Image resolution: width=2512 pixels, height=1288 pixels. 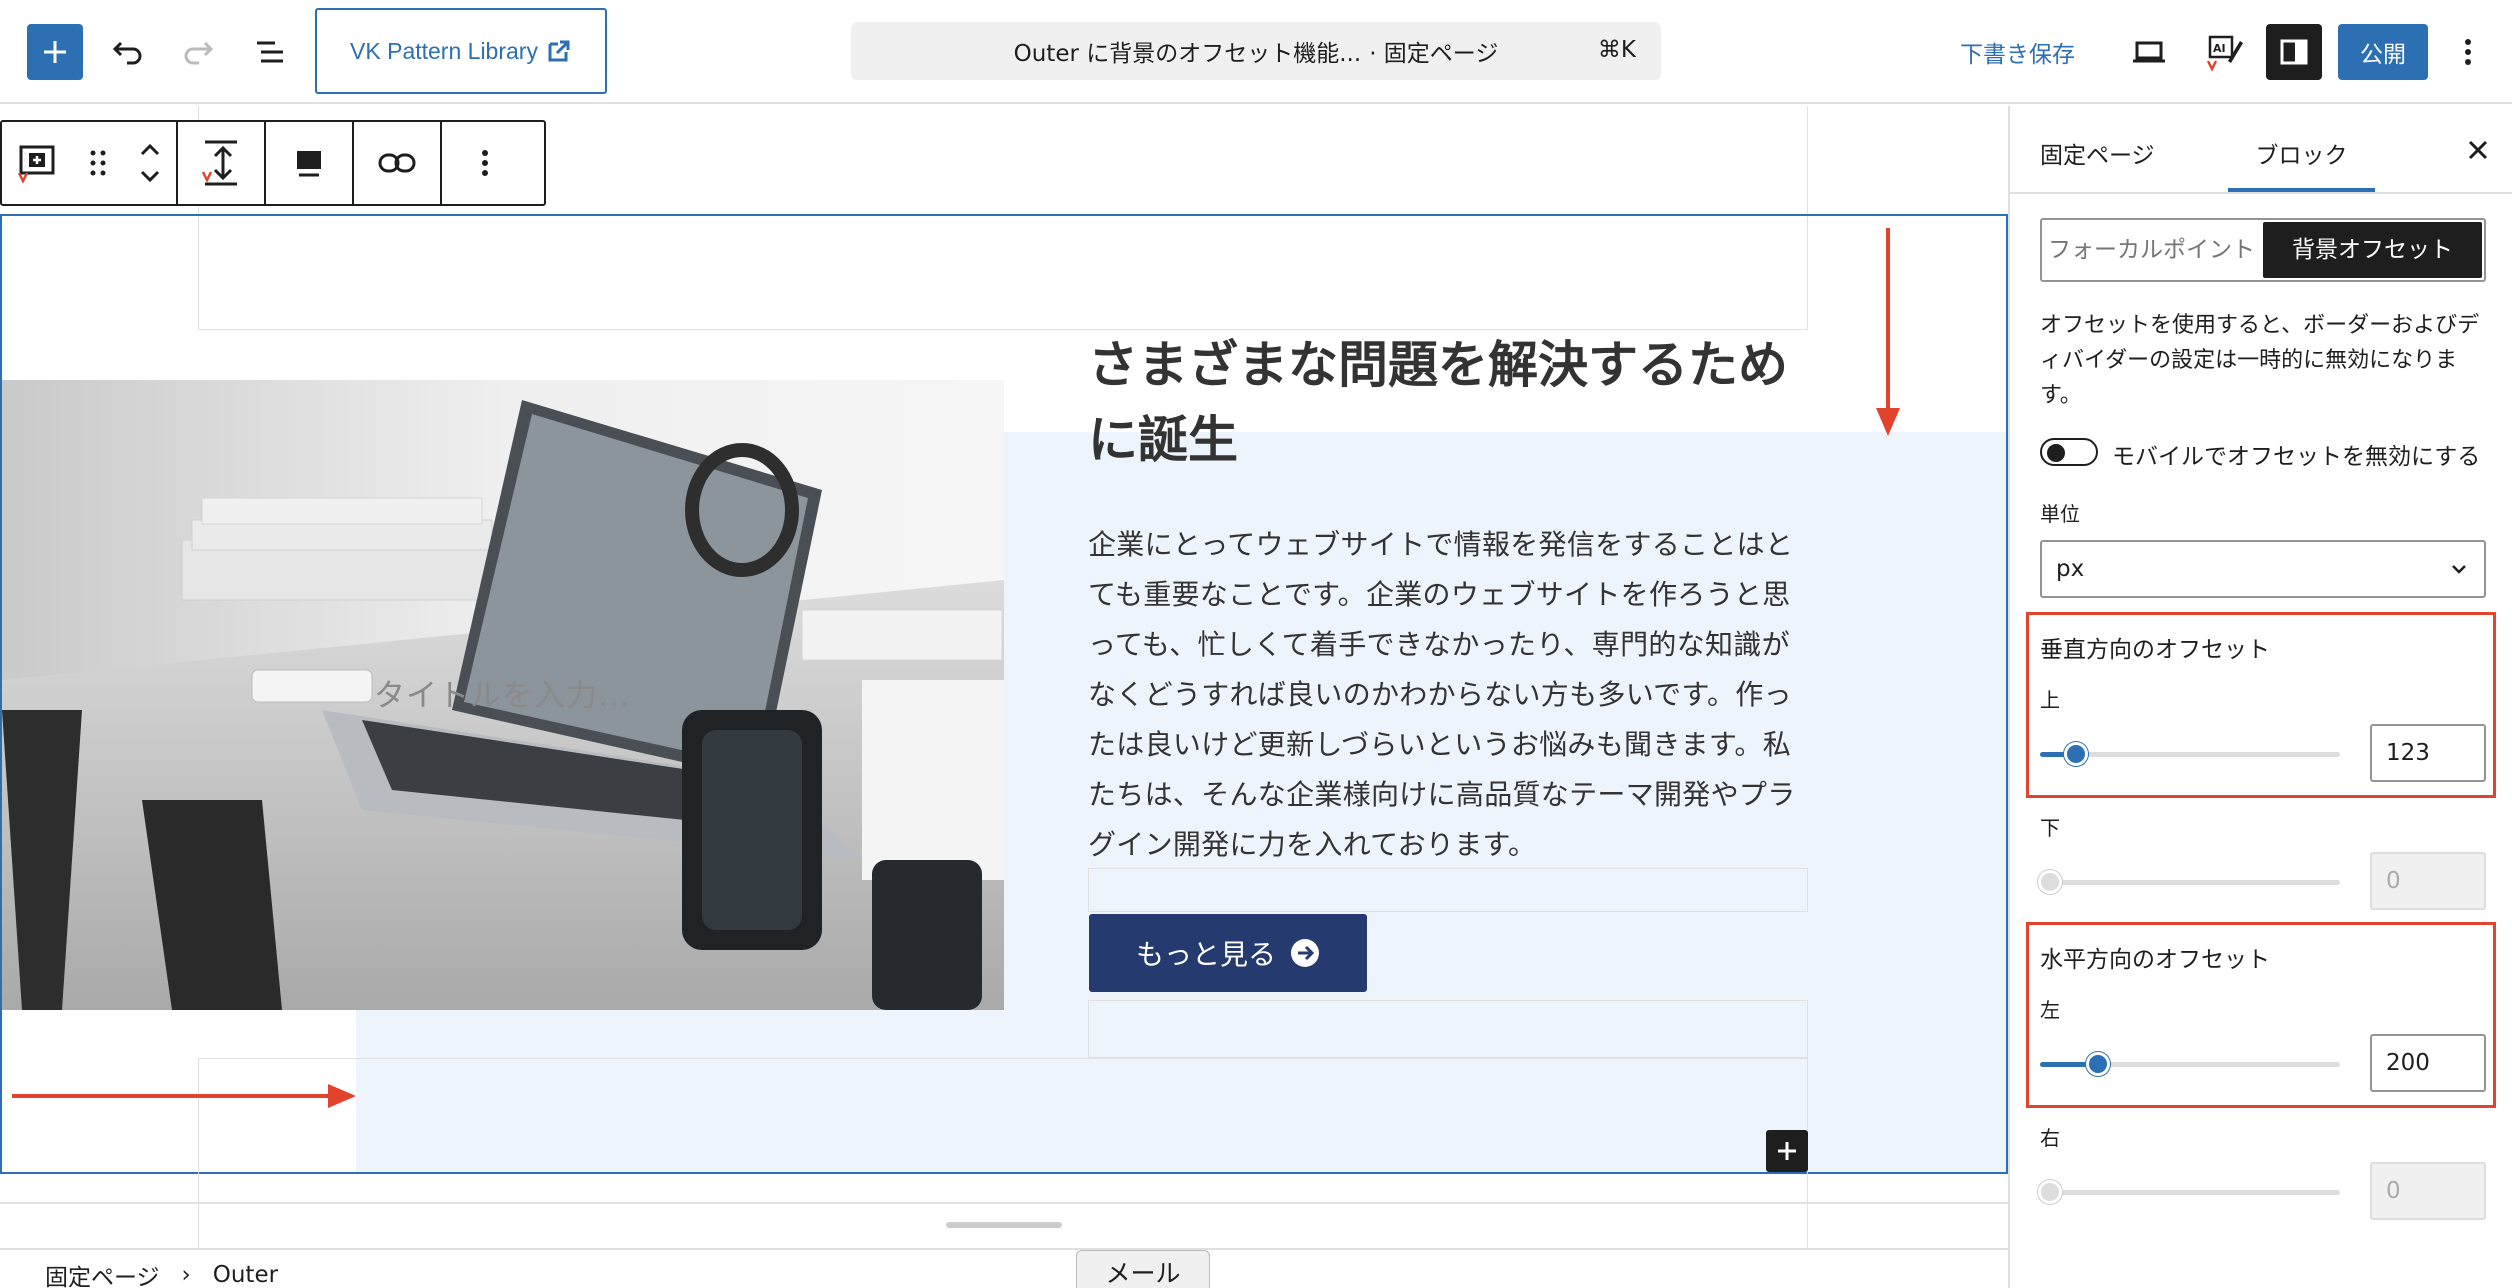 I want to click on mobile-offset-toggle, so click(x=2069, y=452).